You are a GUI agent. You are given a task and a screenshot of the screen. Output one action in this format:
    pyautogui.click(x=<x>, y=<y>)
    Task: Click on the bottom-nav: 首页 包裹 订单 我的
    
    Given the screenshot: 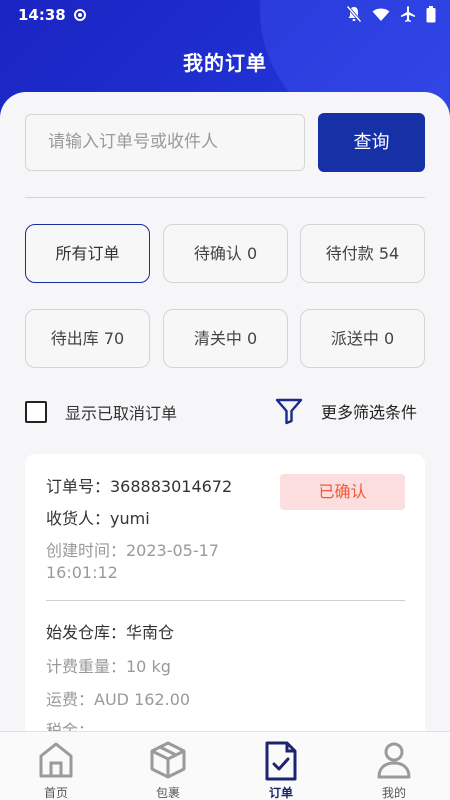 What is the action you would take?
    pyautogui.click(x=225, y=765)
    